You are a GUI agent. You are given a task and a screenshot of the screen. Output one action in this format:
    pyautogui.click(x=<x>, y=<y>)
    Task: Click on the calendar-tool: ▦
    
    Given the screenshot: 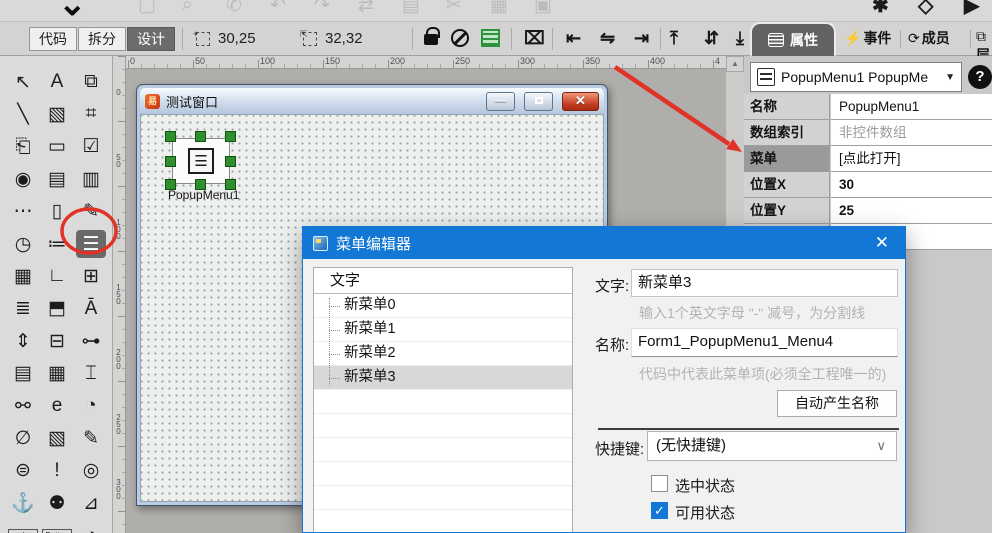 What is the action you would take?
    pyautogui.click(x=57, y=374)
    